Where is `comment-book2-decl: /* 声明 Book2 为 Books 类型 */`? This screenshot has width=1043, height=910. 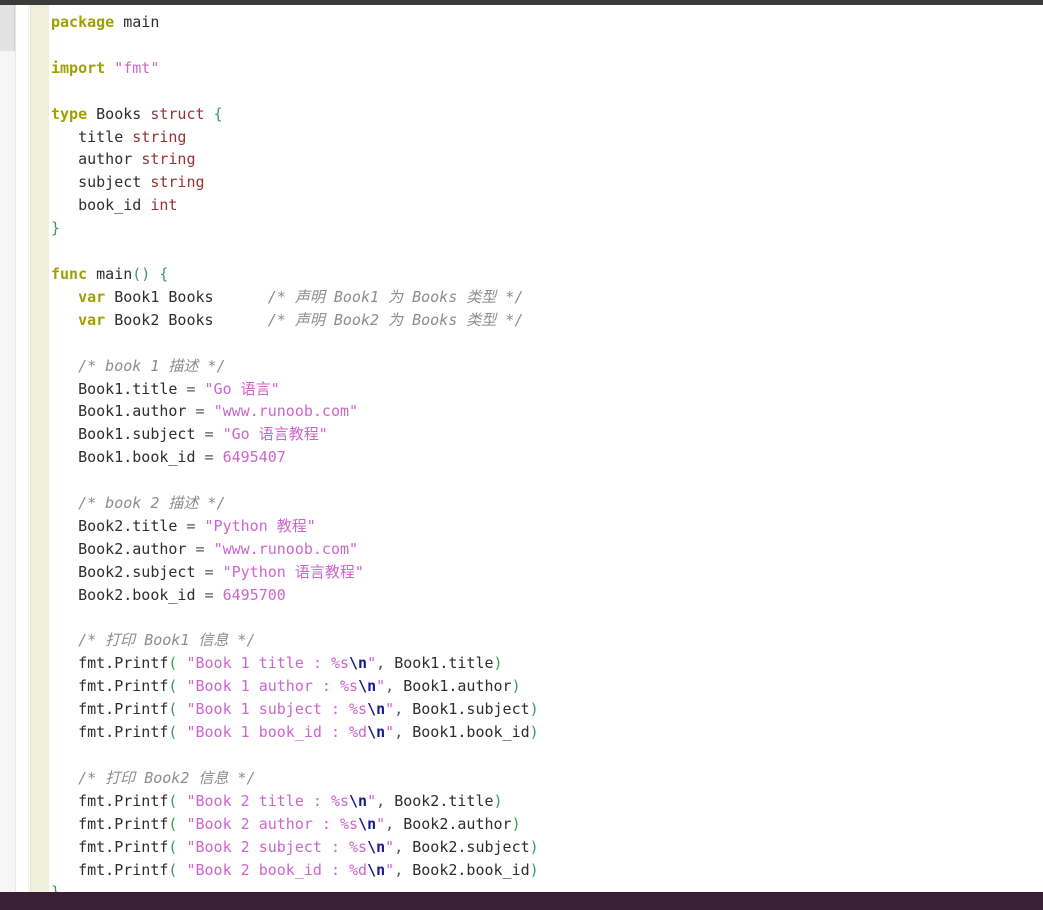
comment-book2-decl: /* 声明 Book2 为 Books 类型 */ is located at coordinates (395, 319).